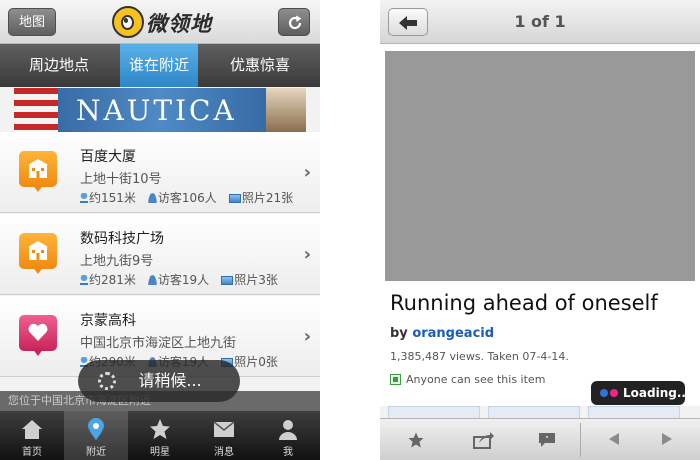 The width and height of the screenshot is (700, 460). What do you see at coordinates (476, 379) in the screenshot?
I see `privacy-text: Anyone can see this item` at bounding box center [476, 379].